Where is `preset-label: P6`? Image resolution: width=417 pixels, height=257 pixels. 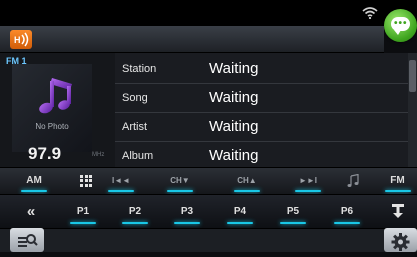
preset-label: P6 is located at coordinates (347, 211).